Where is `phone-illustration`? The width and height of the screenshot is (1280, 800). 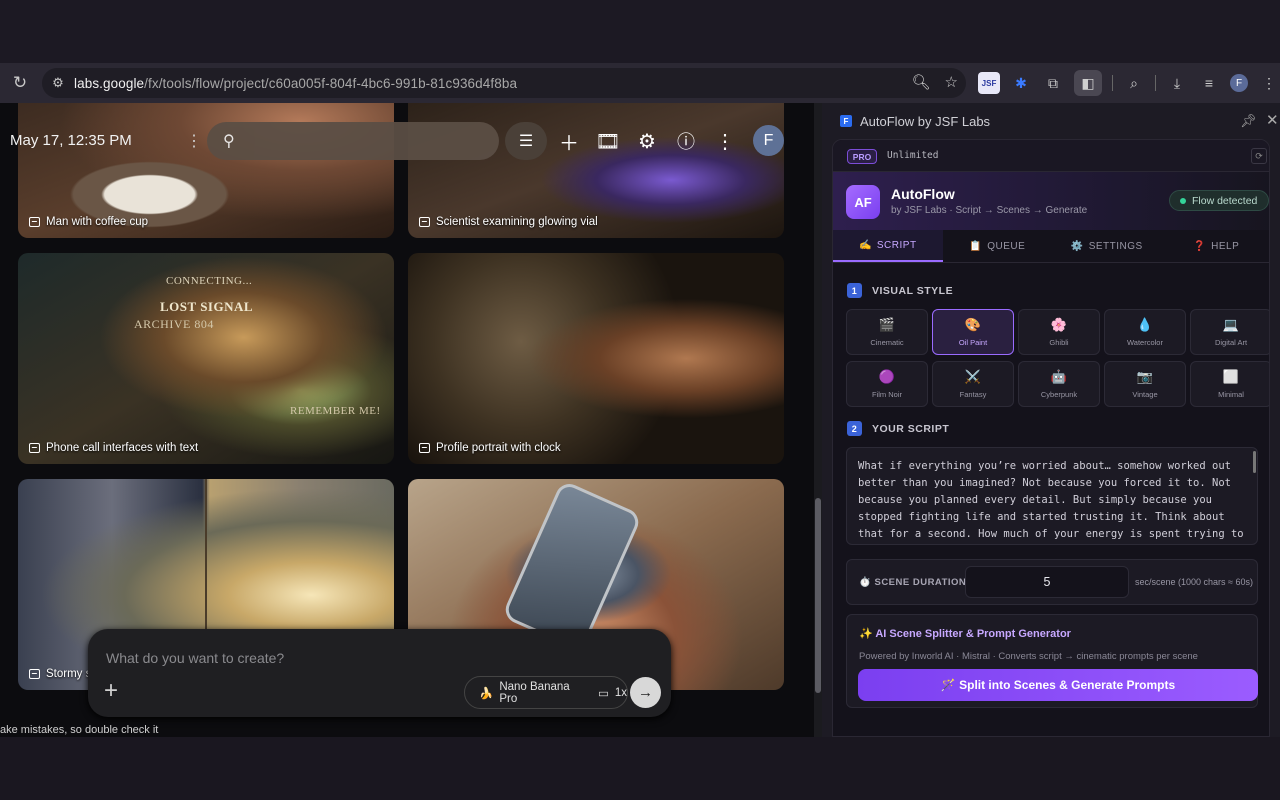 phone-illustration is located at coordinates (572, 566).